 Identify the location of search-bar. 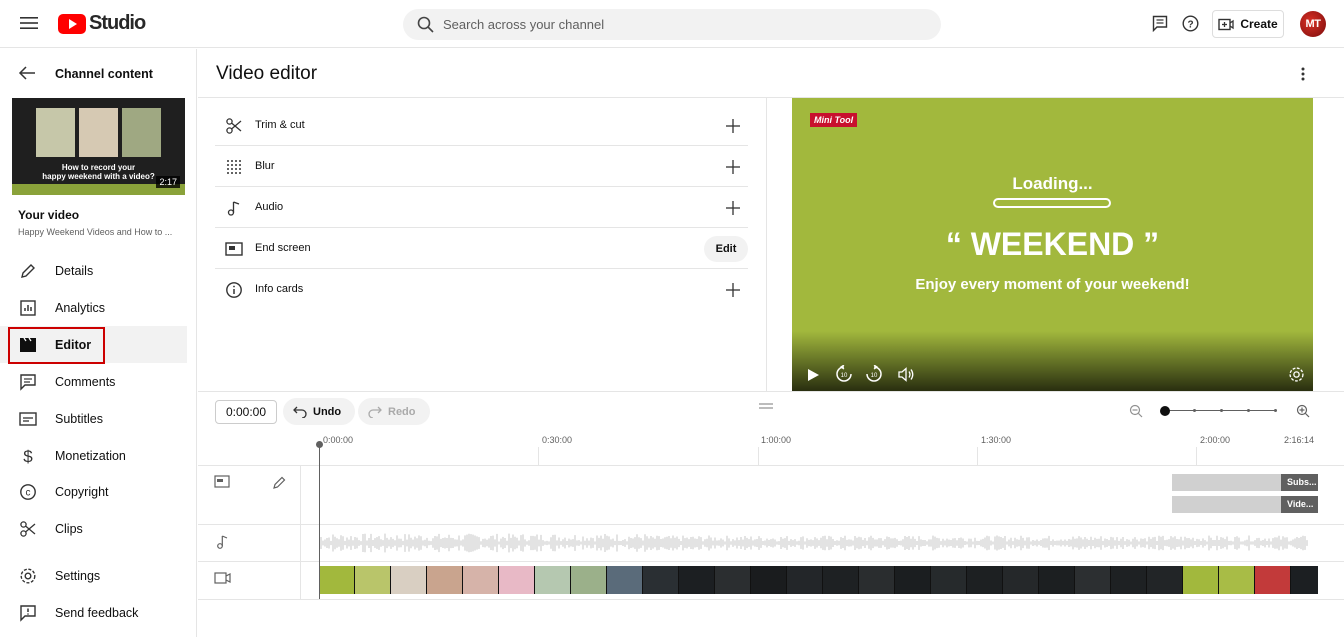
(672, 24).